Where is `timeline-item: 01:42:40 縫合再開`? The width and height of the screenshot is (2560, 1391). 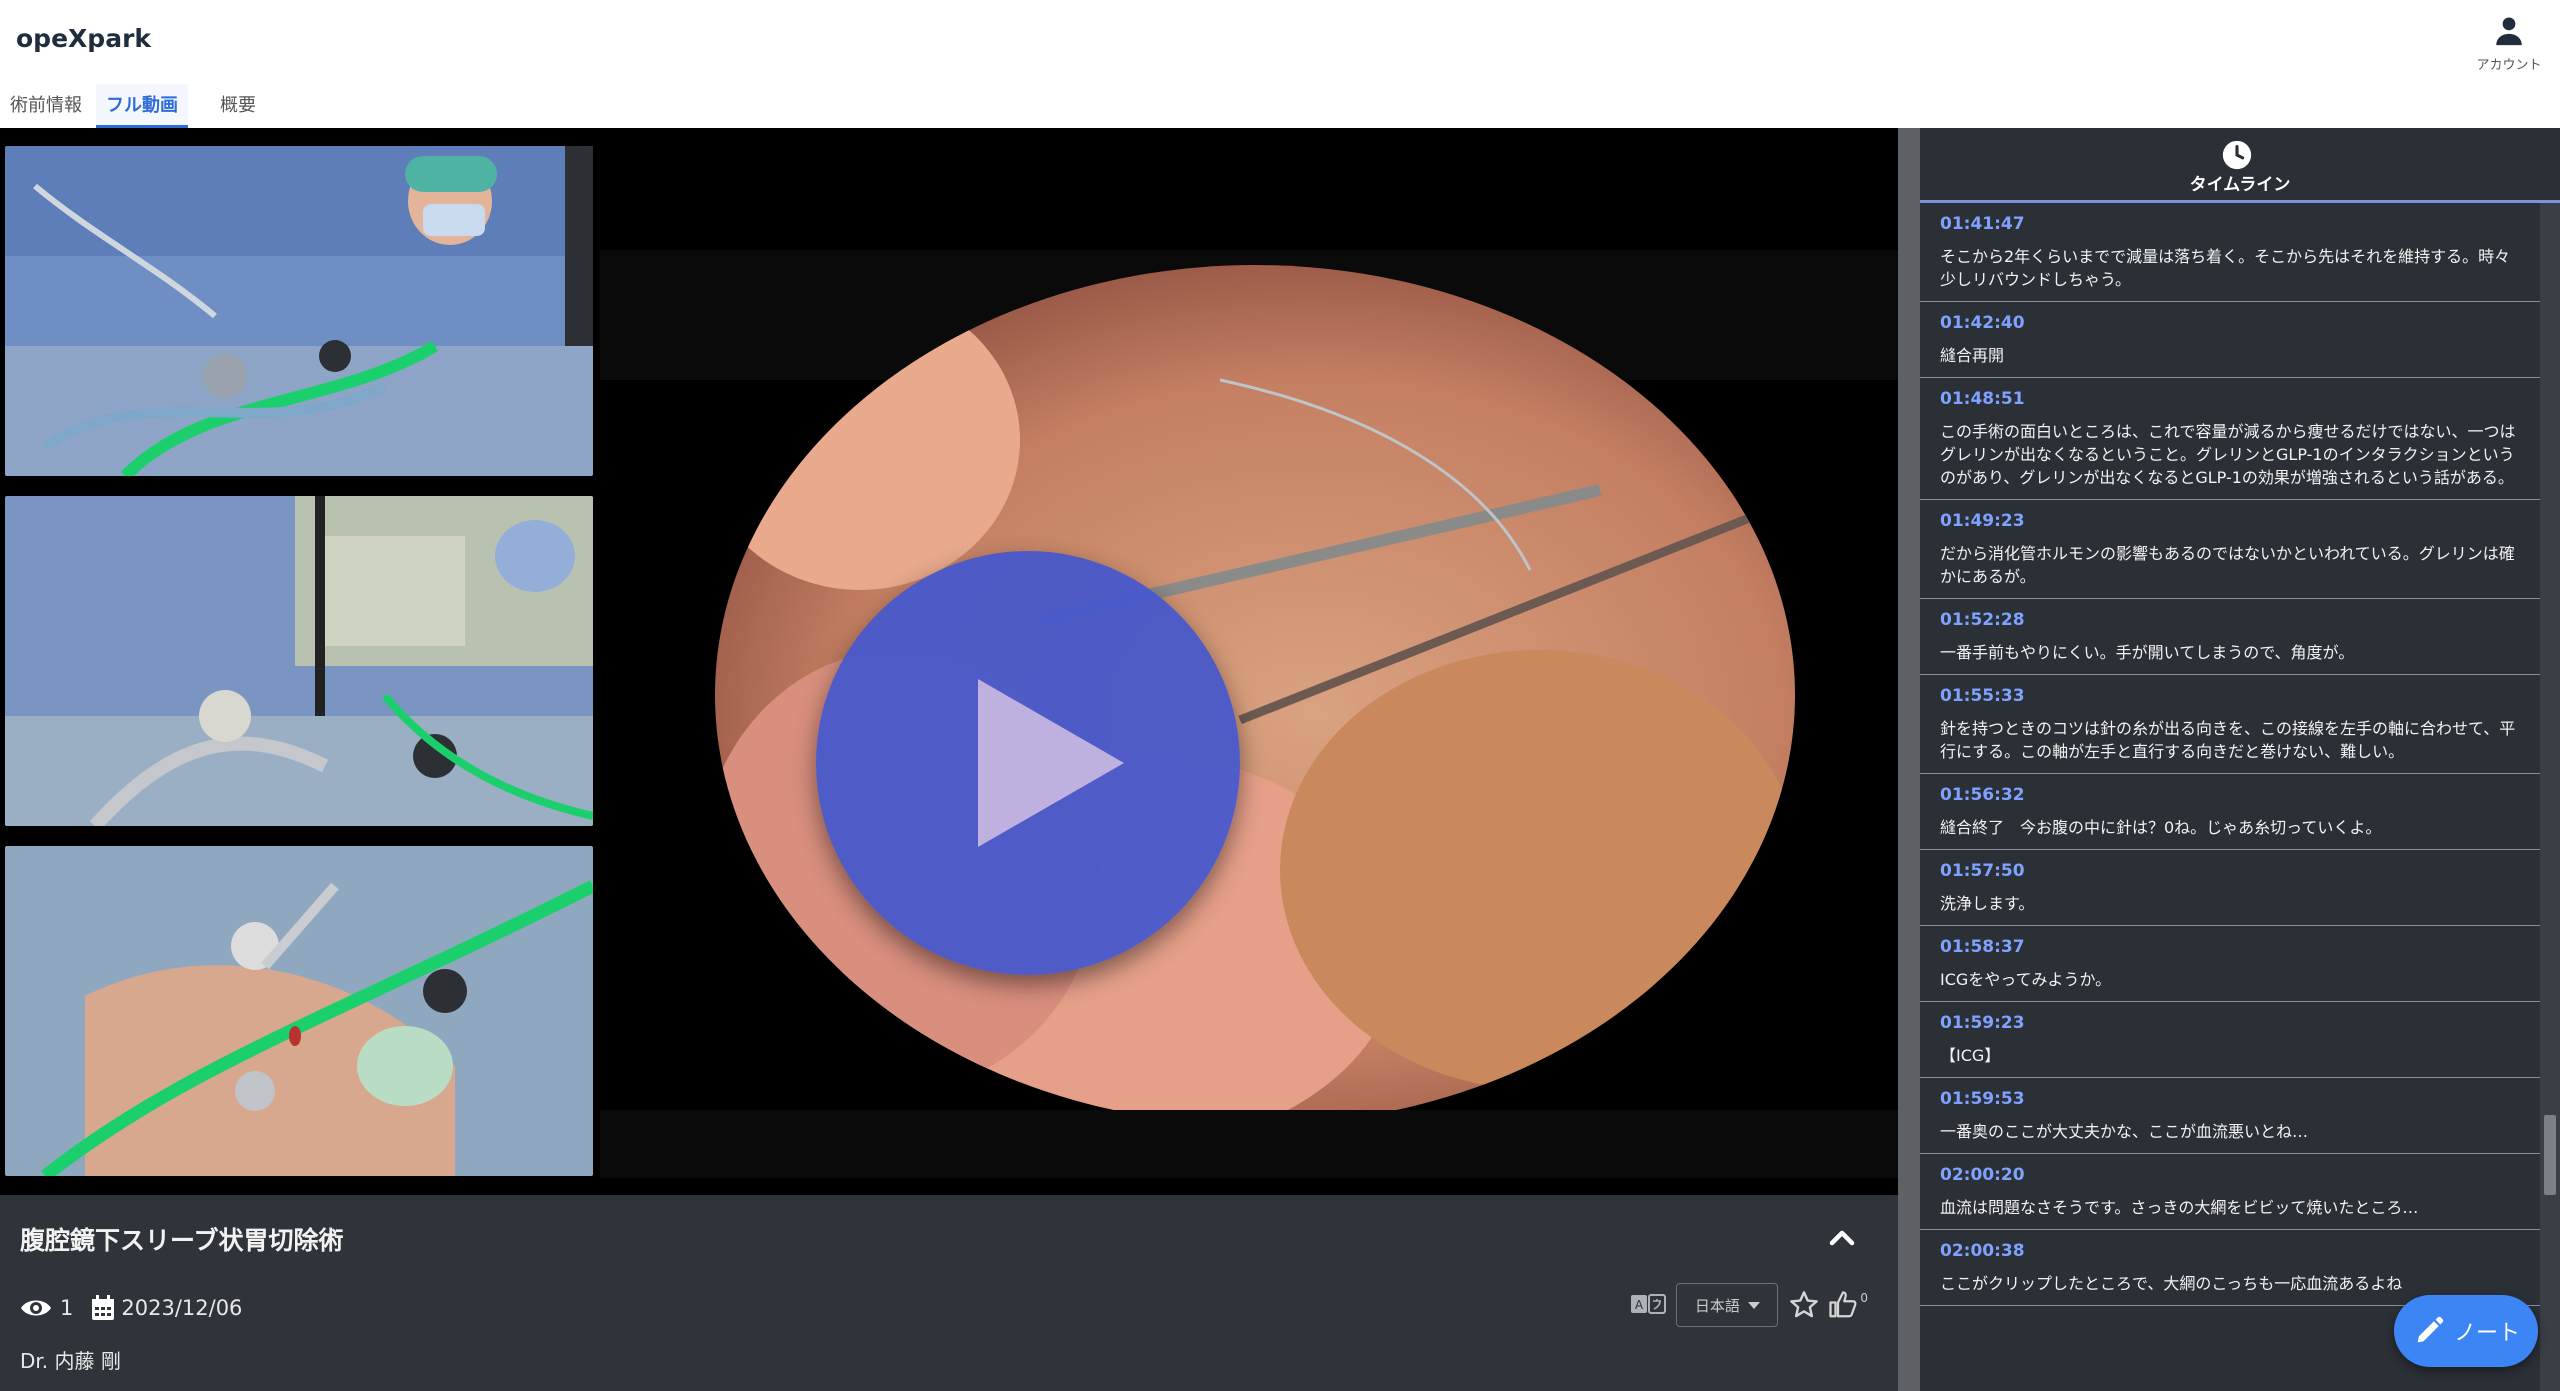 timeline-item: 01:42:40 縫合再開 is located at coordinates (2230, 340).